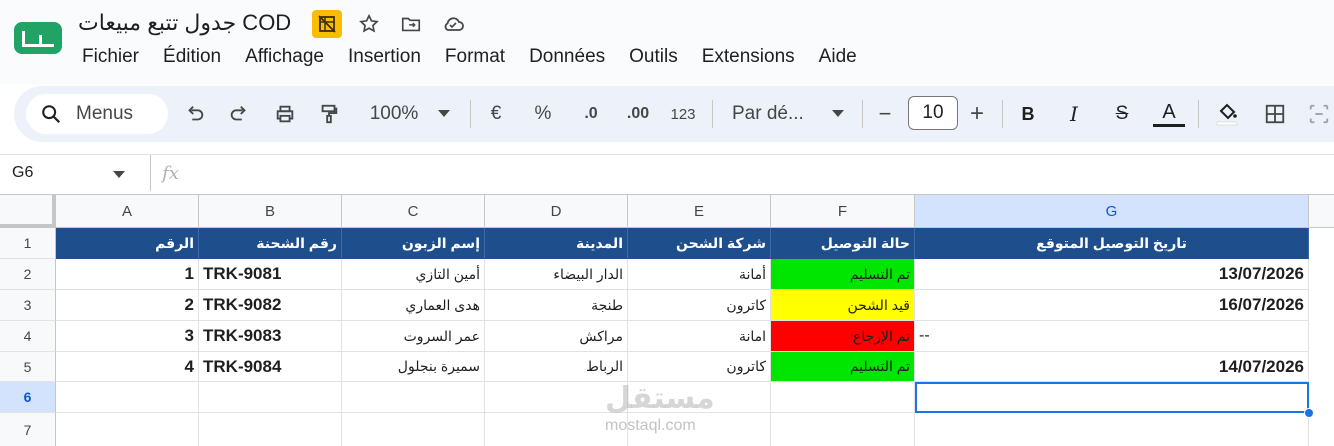 Image resolution: width=1334 pixels, height=446 pixels. Describe the element at coordinates (444, 114) in the screenshot. I see `zoom-dropdown-icon` at that location.